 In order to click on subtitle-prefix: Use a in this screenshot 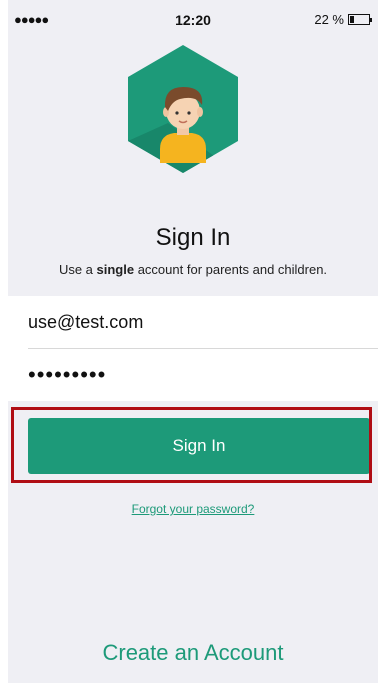, I will do `click(77, 269)`.